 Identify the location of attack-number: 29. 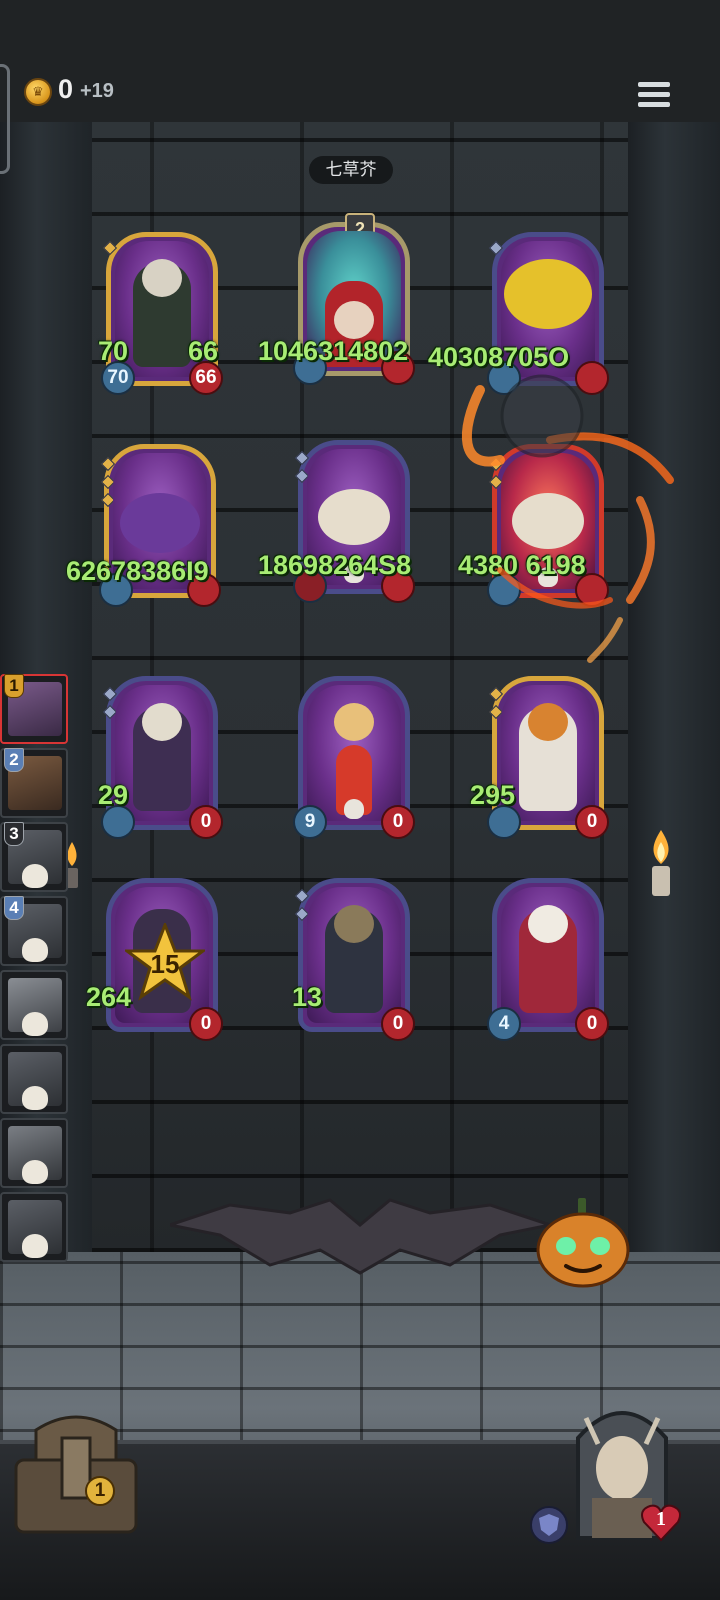
(113, 795).